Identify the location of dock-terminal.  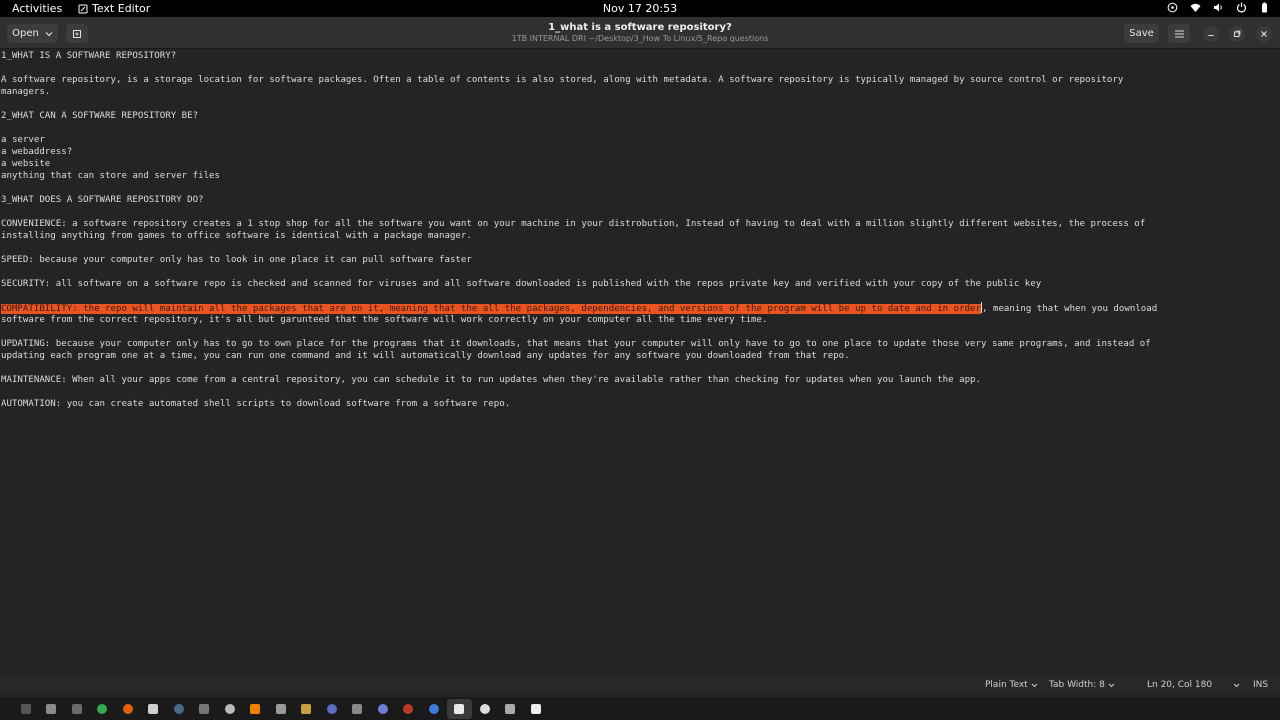
(26, 709).